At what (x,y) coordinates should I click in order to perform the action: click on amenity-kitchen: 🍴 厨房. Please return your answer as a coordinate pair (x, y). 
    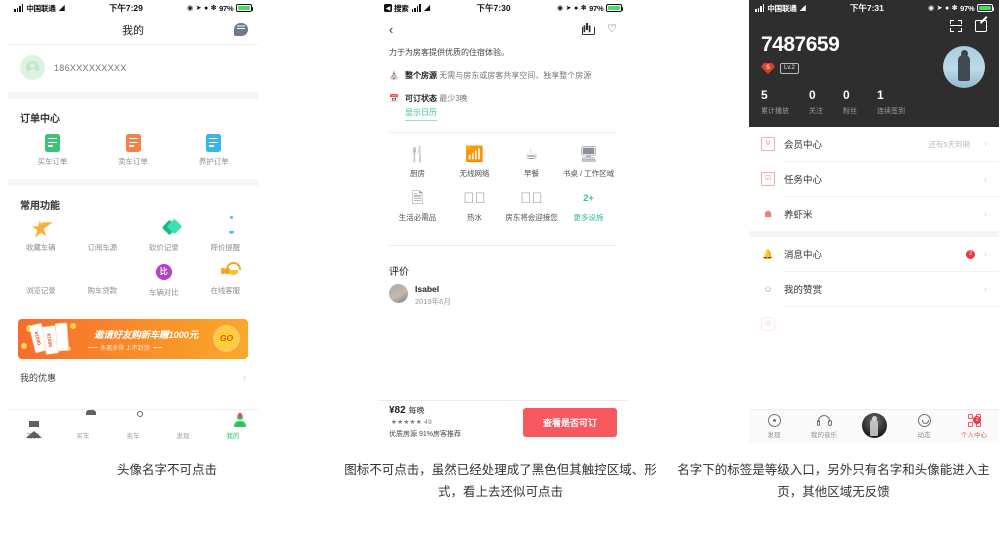
    Looking at the image, I should click on (417, 162).